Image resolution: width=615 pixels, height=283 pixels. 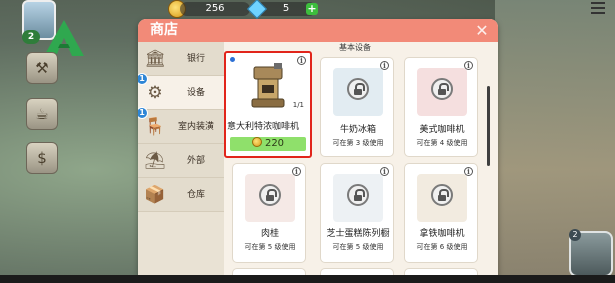 I want to click on minimap-badge: 2, so click(x=575, y=235).